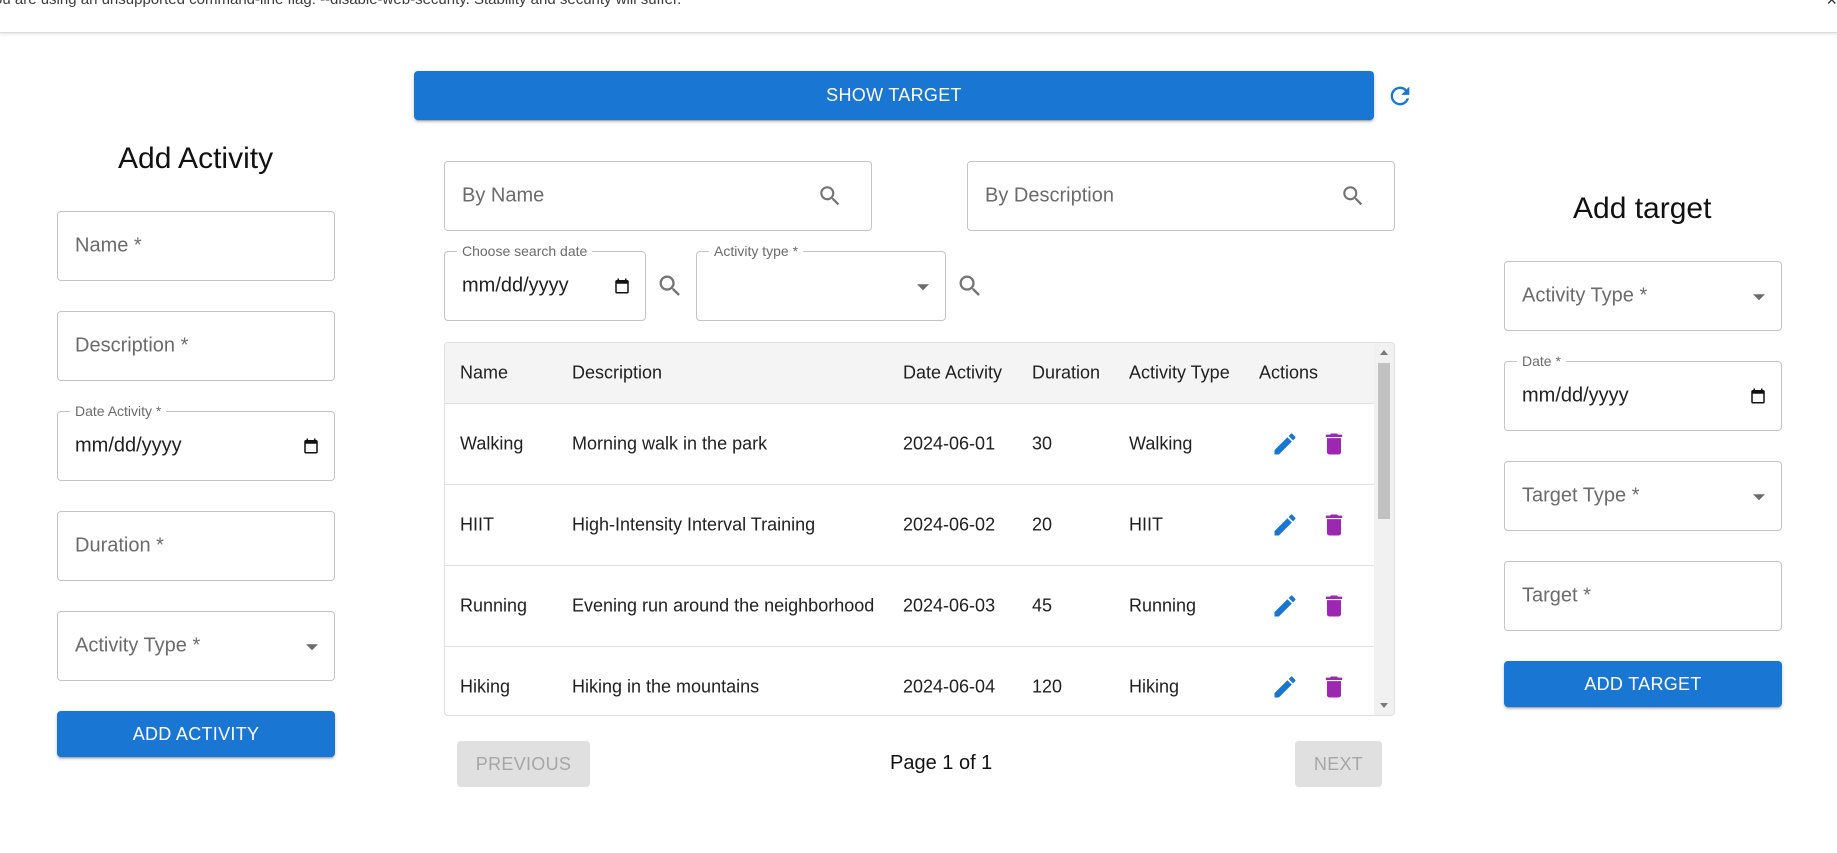 The width and height of the screenshot is (1837, 853). I want to click on search-by-name-input: By Name, so click(658, 196).